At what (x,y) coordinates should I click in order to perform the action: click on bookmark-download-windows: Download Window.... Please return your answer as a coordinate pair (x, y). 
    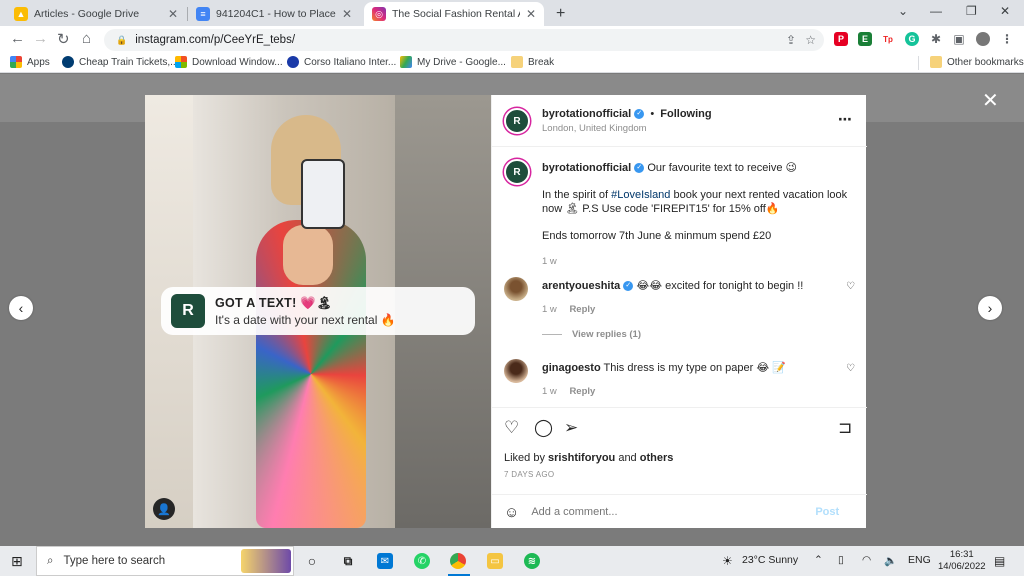
    Looking at the image, I should click on (229, 62).